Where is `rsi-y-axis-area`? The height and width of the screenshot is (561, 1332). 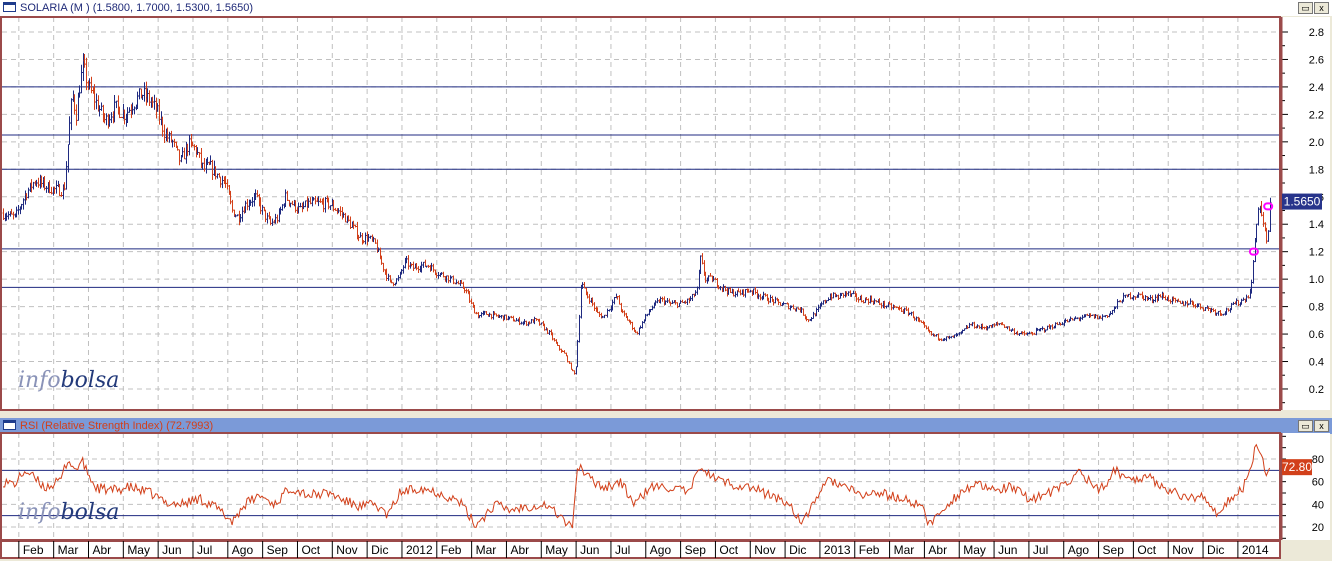
rsi-y-axis-area is located at coordinates (1306, 486).